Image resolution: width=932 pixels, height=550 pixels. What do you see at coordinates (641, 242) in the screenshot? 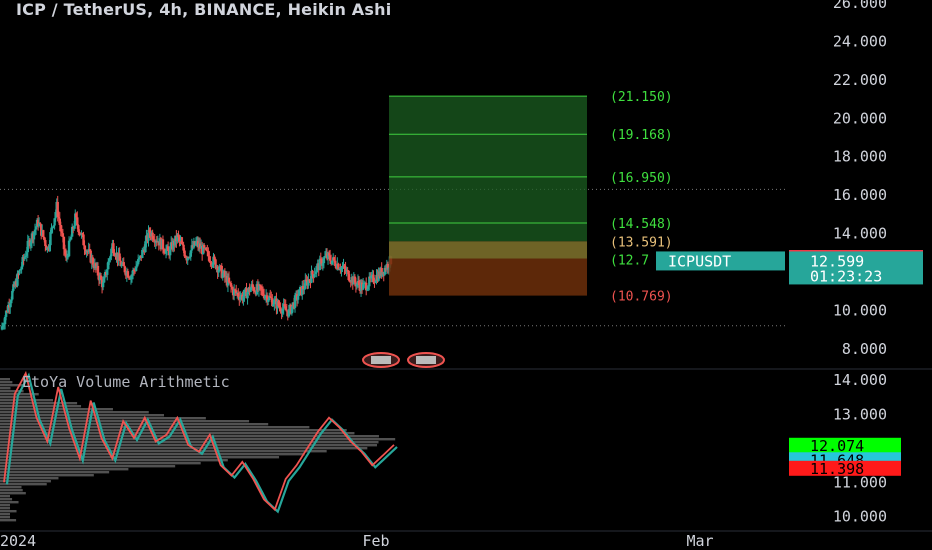
I see `entry-label: (13.591)` at bounding box center [641, 242].